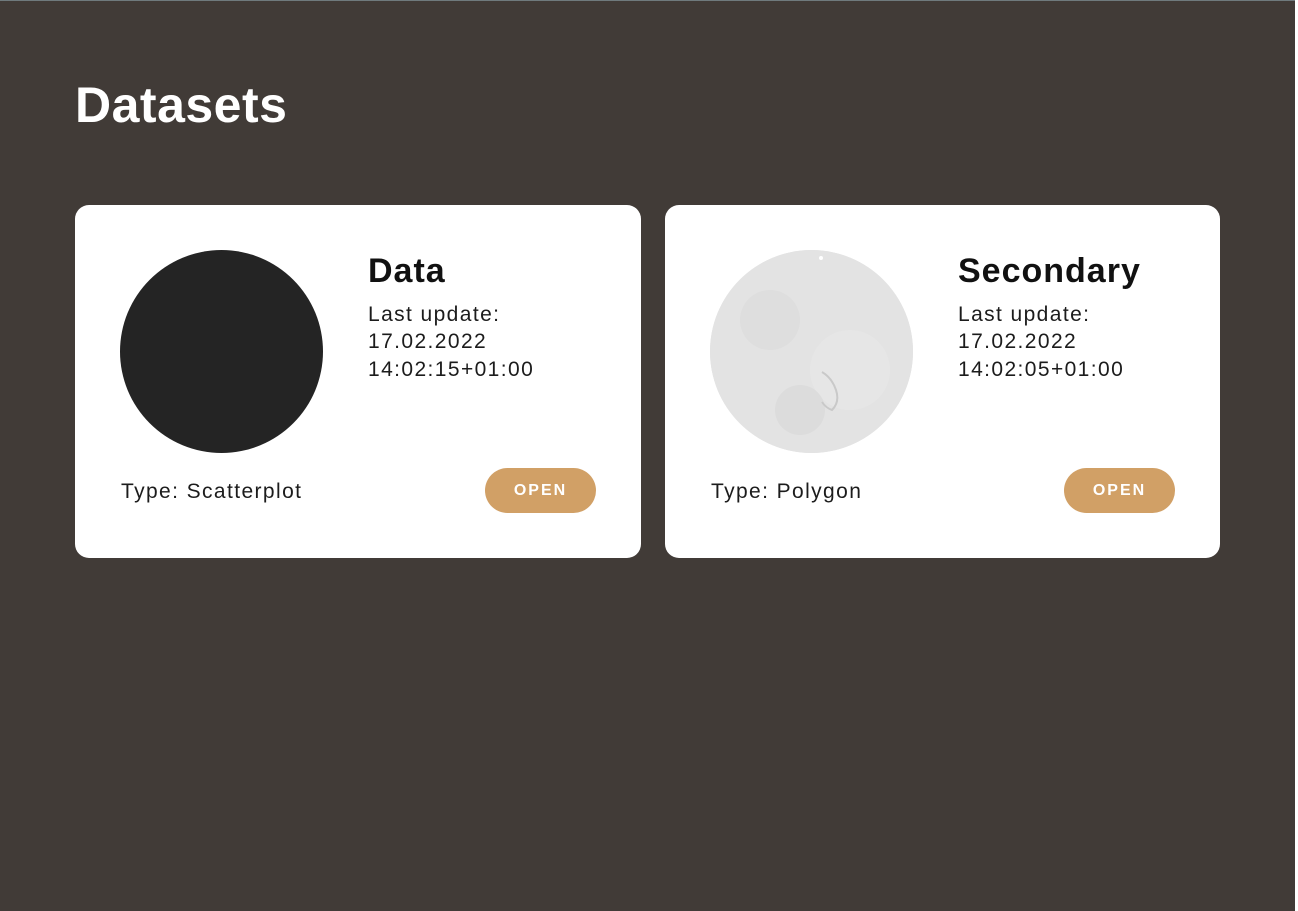  I want to click on window-top-border, so click(649, 0).